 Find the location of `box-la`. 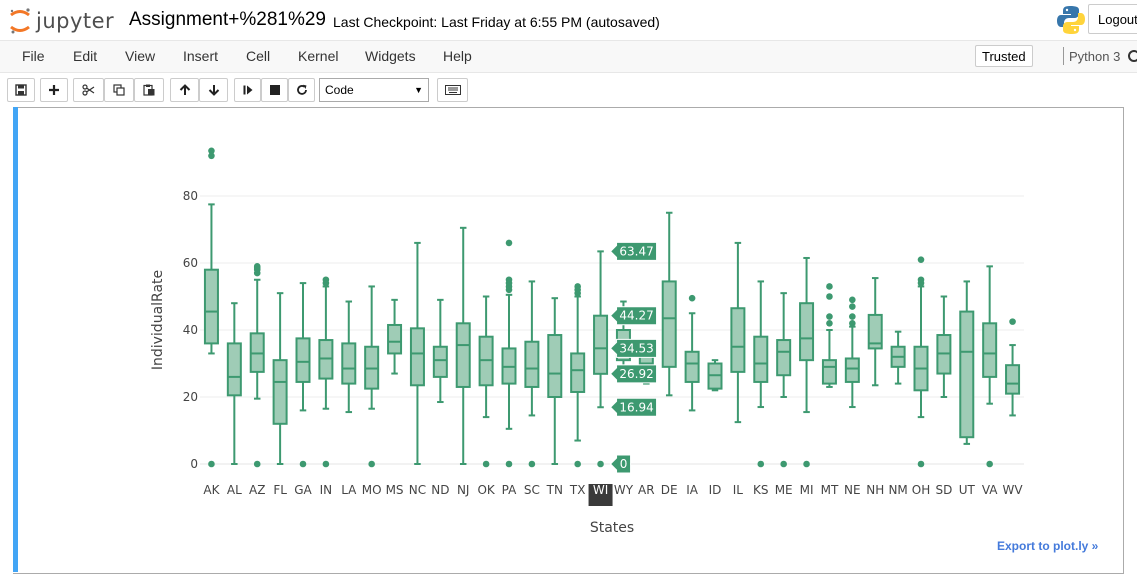

box-la is located at coordinates (349, 357).